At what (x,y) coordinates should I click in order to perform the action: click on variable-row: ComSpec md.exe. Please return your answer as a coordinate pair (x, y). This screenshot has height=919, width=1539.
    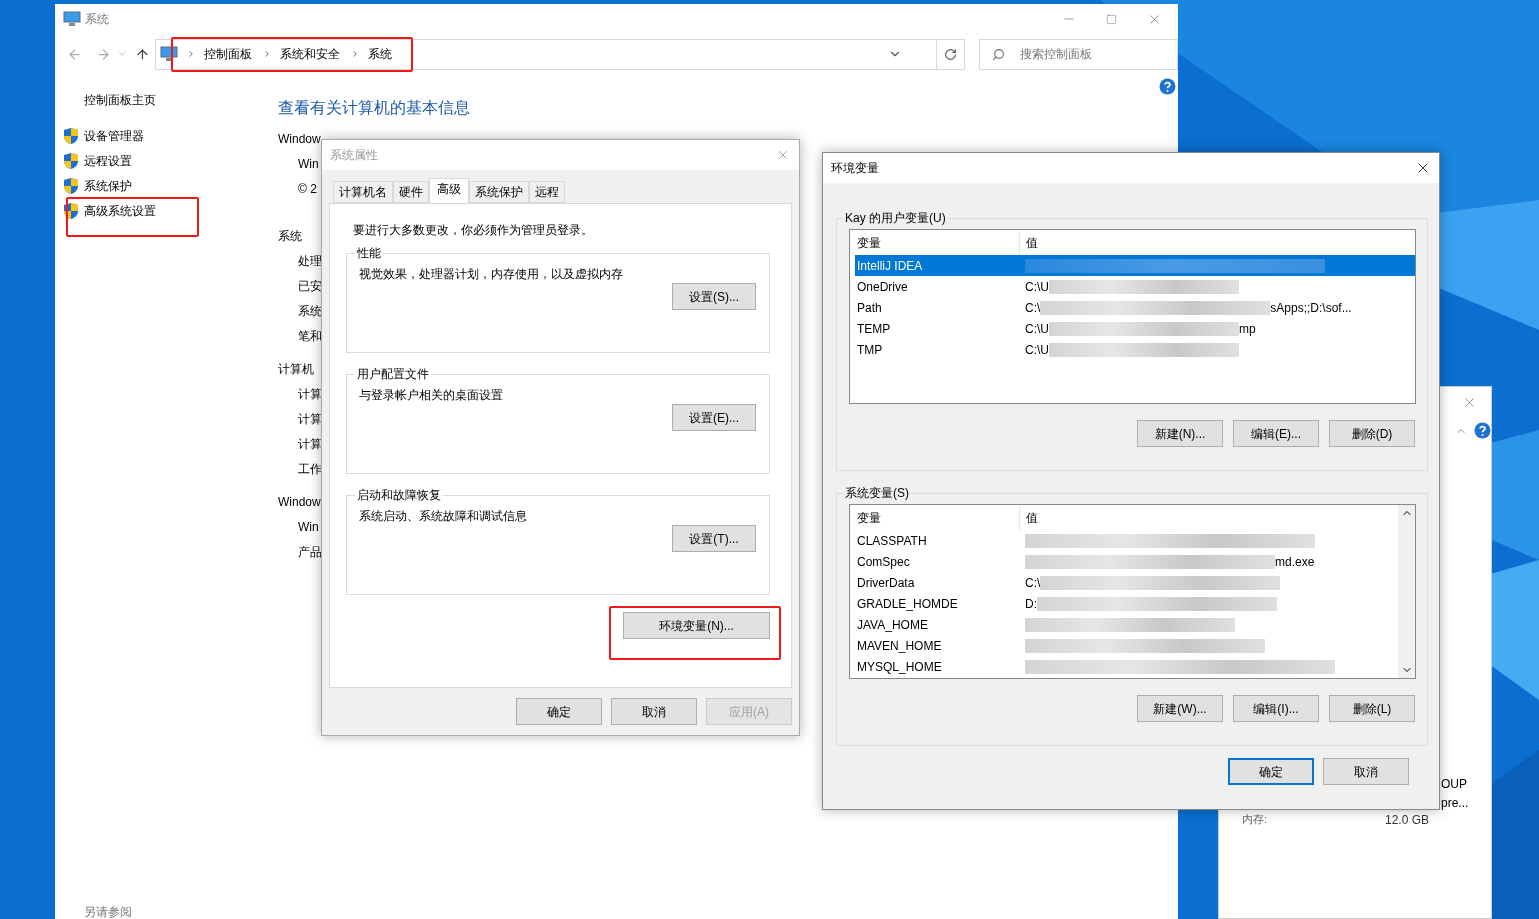
    Looking at the image, I should click on (1126, 561).